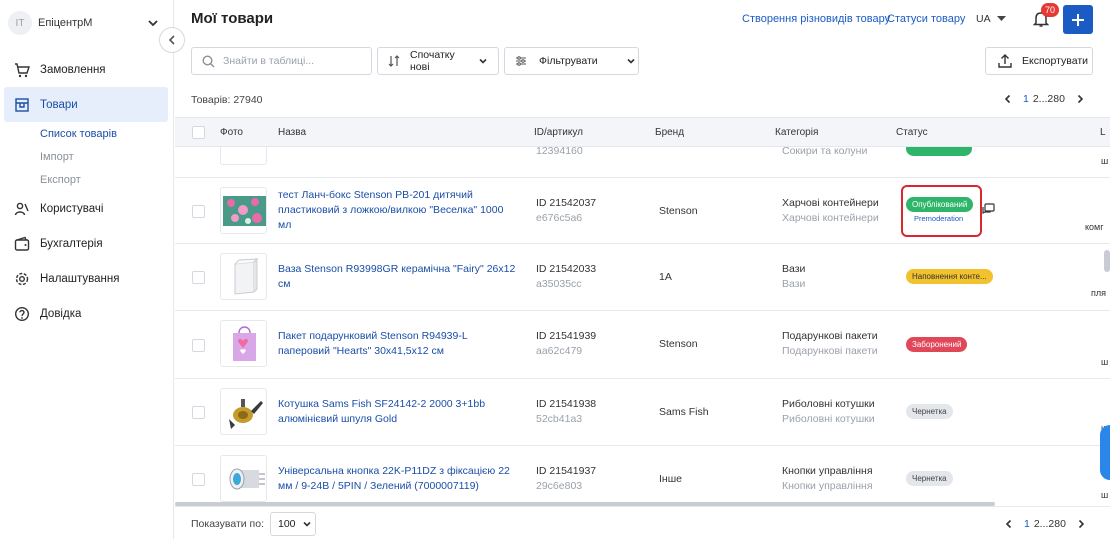 This screenshot has height=539, width=1110. What do you see at coordinates (1105, 452) in the screenshot?
I see `support-widget-button` at bounding box center [1105, 452].